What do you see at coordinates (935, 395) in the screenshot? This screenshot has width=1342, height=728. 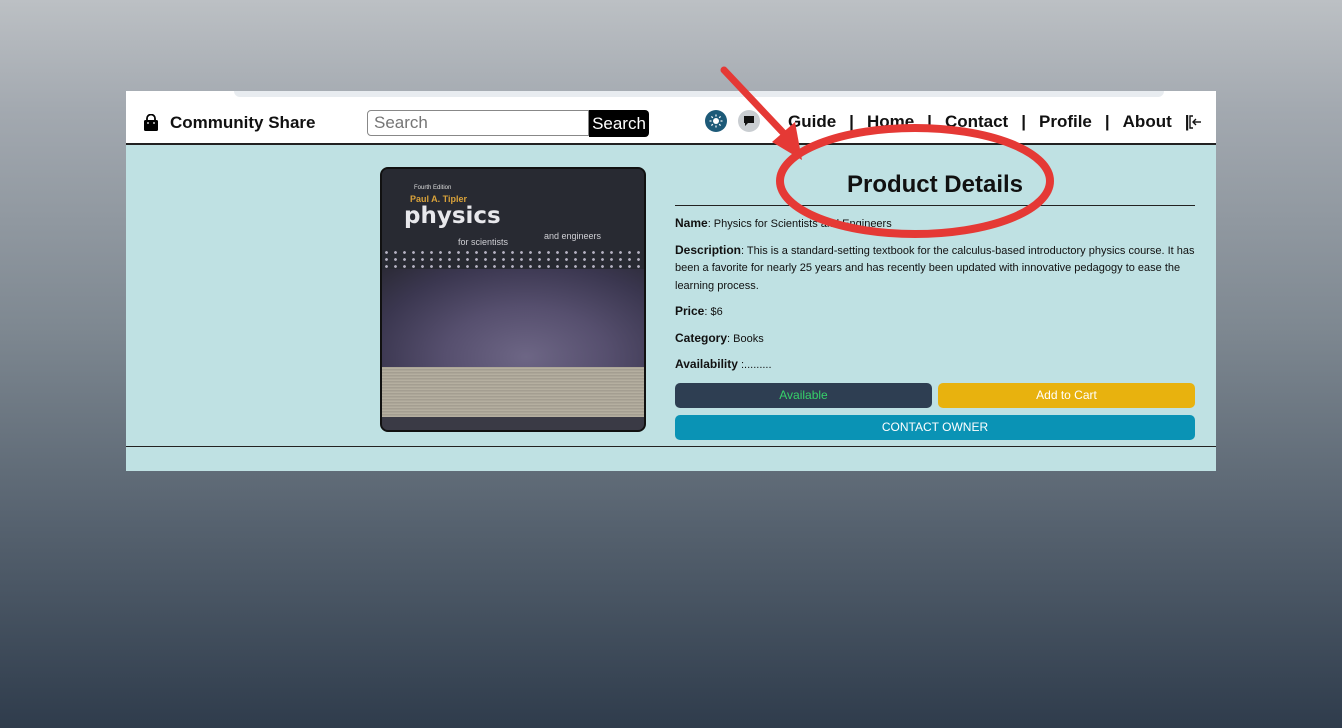 I see `action-buttons: Available Add to Cart` at bounding box center [935, 395].